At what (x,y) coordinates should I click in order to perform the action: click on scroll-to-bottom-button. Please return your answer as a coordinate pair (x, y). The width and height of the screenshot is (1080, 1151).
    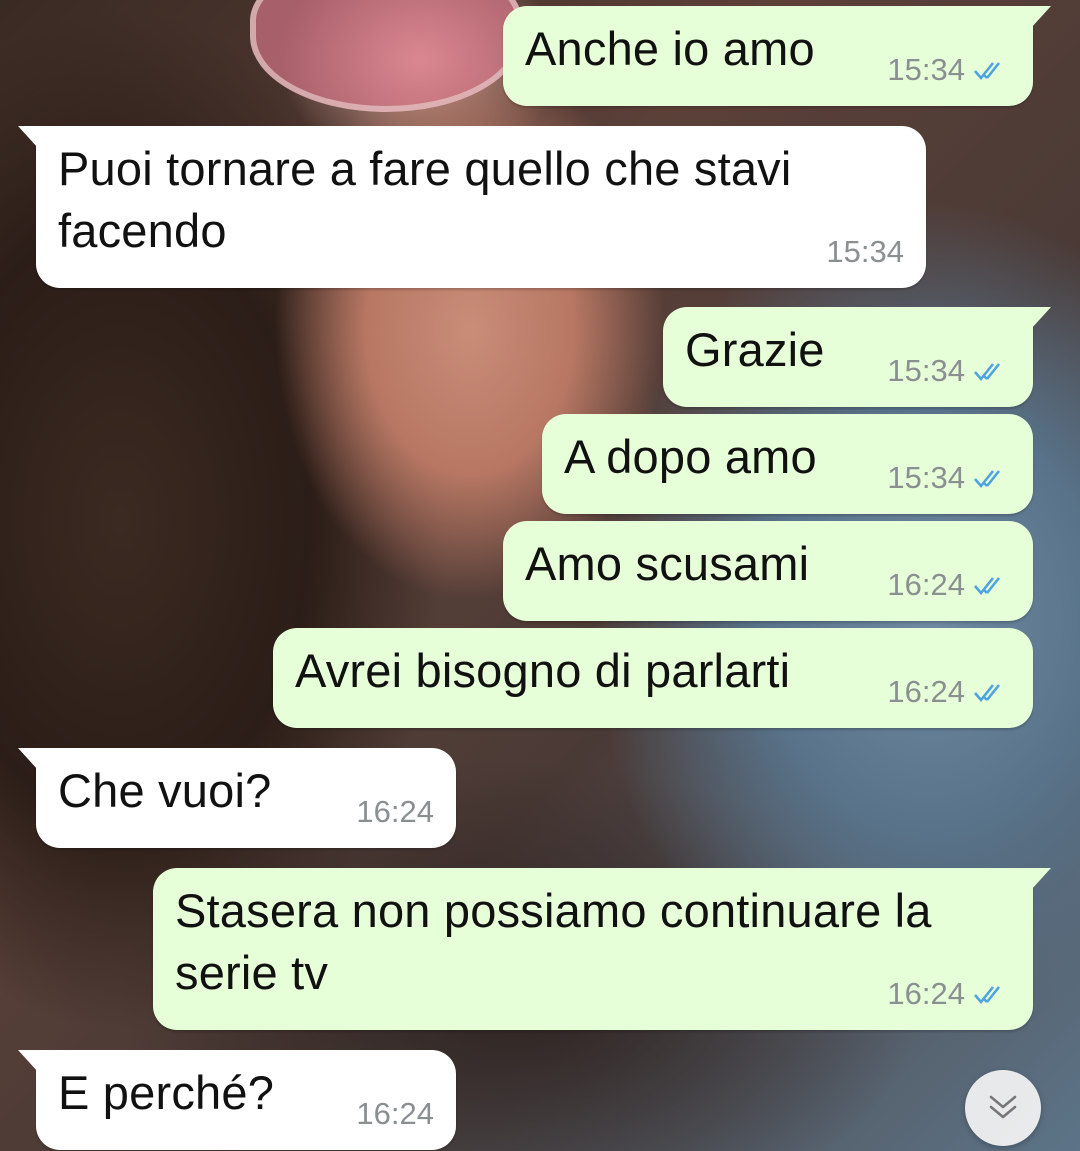
    Looking at the image, I should click on (1003, 1108).